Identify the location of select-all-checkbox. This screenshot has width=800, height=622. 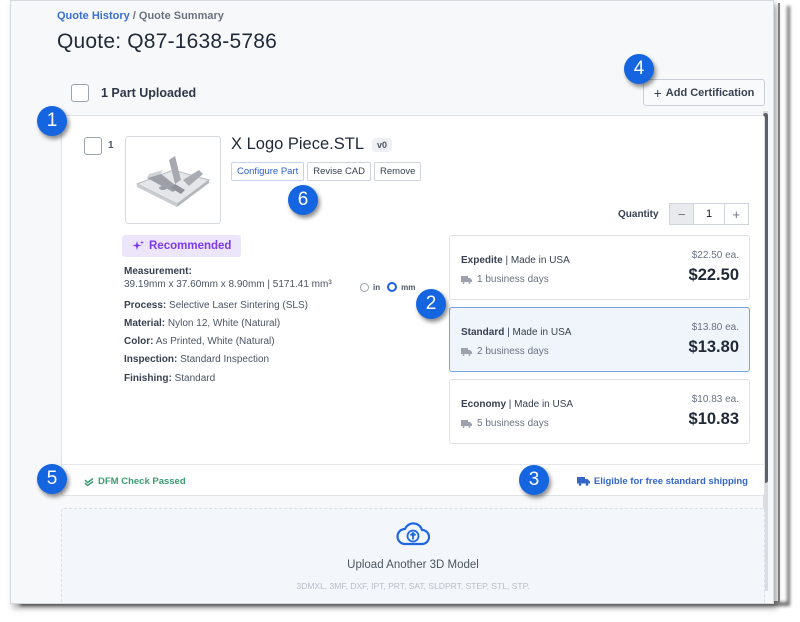
(80, 93).